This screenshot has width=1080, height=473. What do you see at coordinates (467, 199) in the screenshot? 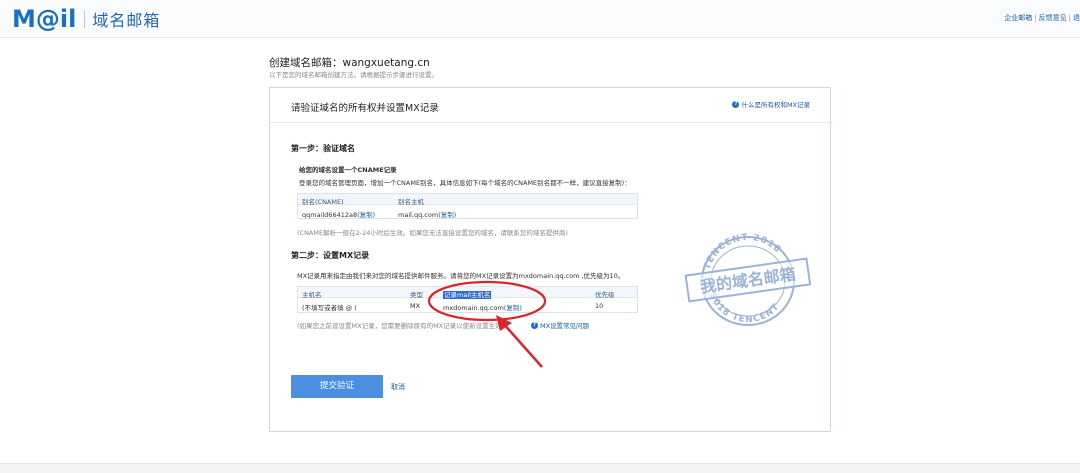
I see `cname-table-header` at bounding box center [467, 199].